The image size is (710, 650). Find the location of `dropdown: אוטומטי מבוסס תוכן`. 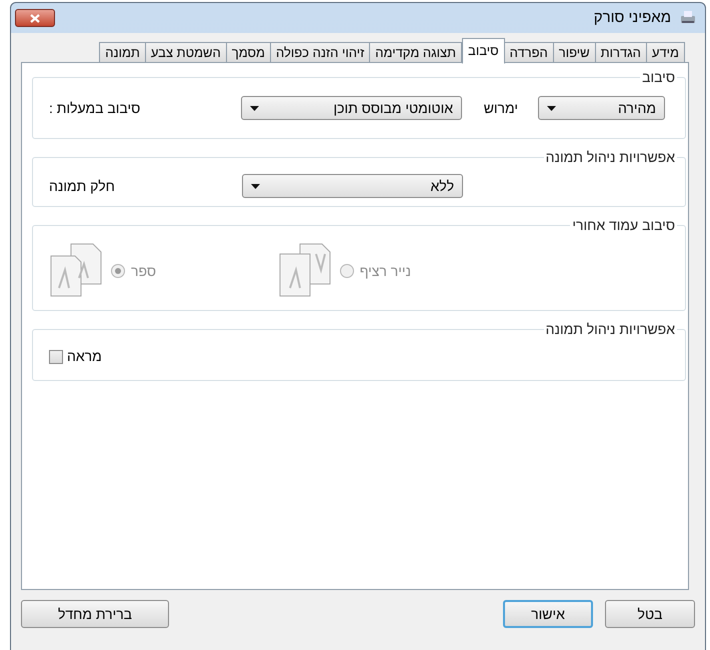

dropdown: אוטומטי מבוסס תוכן is located at coordinates (351, 108).